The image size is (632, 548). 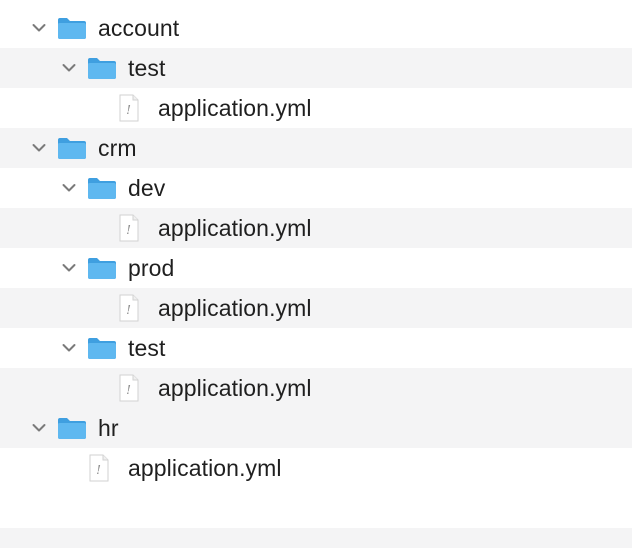 What do you see at coordinates (316, 428) in the screenshot?
I see `tree-row-hr: hr` at bounding box center [316, 428].